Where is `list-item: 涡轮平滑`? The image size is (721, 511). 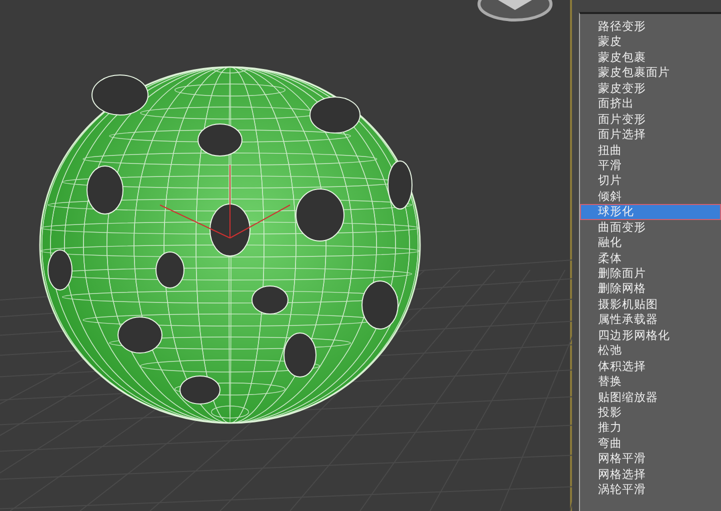 list-item: 涡轮平滑 is located at coordinates (650, 490).